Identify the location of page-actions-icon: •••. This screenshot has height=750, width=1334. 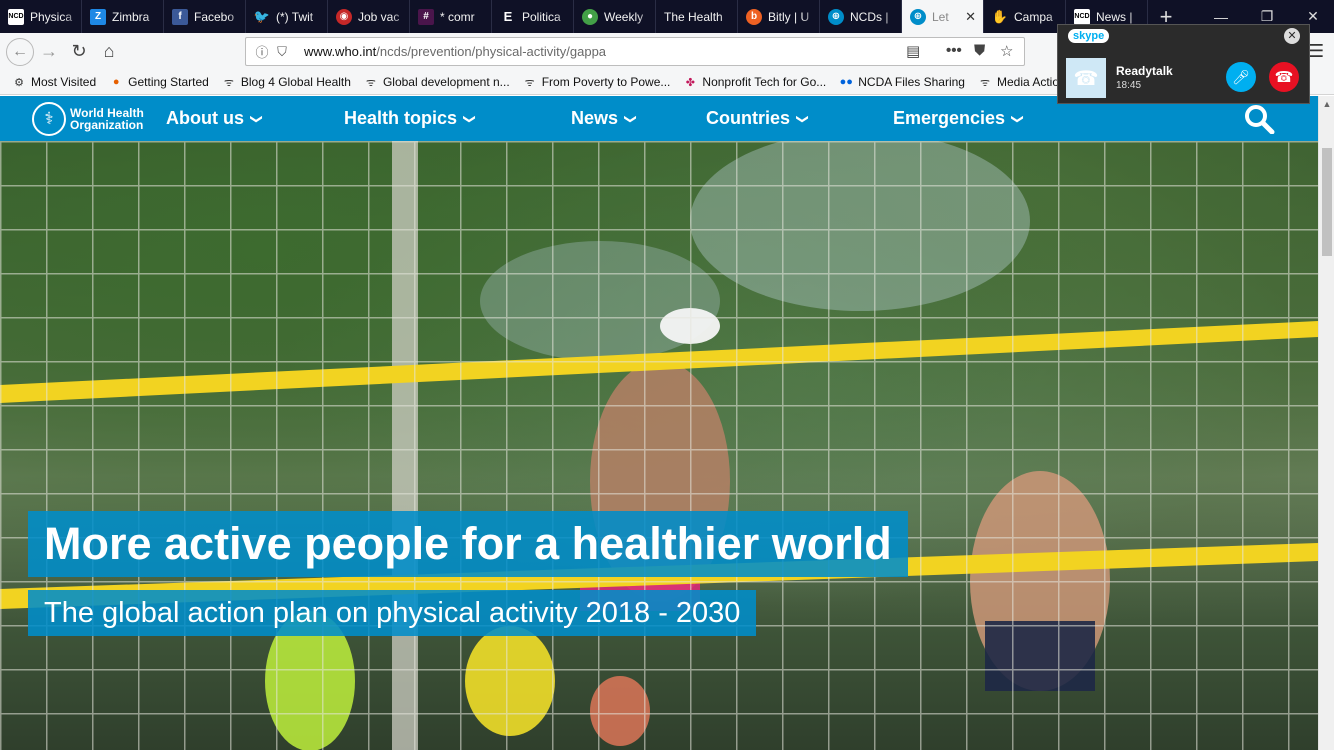
(954, 50).